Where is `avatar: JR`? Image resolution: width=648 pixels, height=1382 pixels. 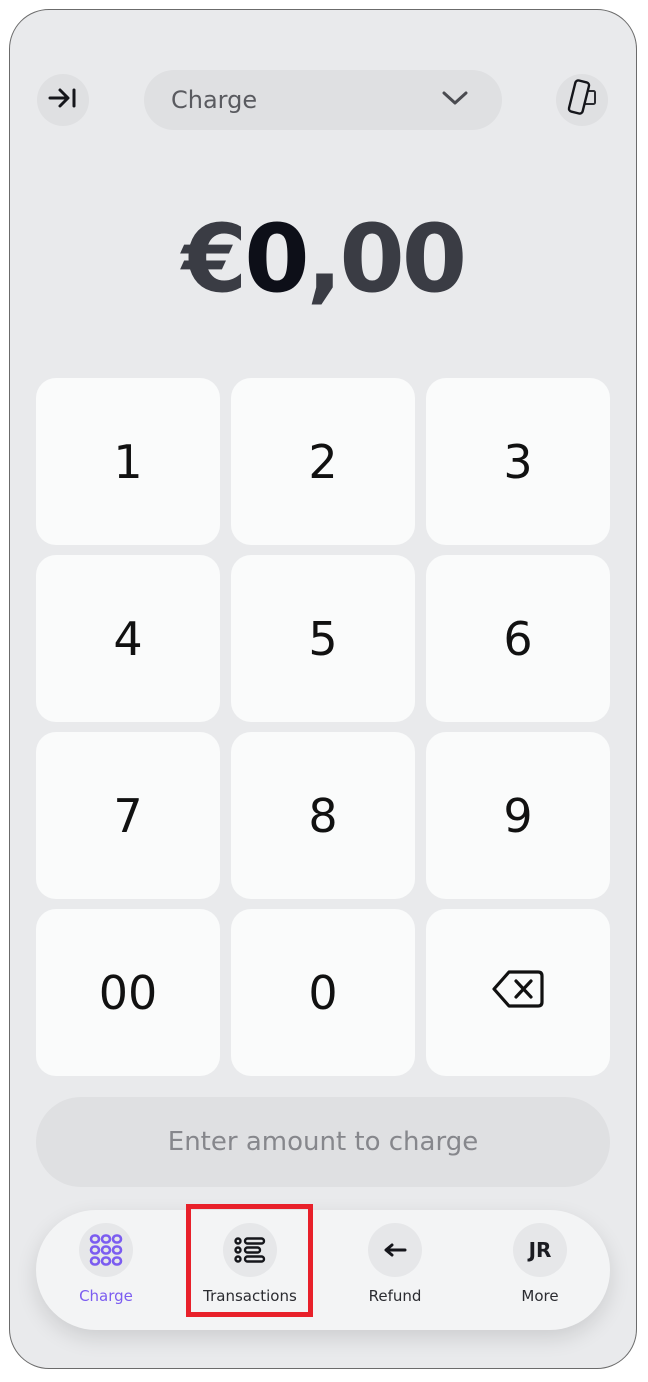
avatar: JR is located at coordinates (540, 1250).